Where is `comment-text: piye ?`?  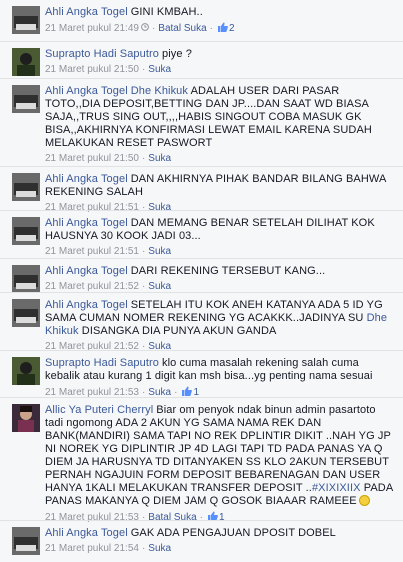 comment-text: piye ? is located at coordinates (177, 54).